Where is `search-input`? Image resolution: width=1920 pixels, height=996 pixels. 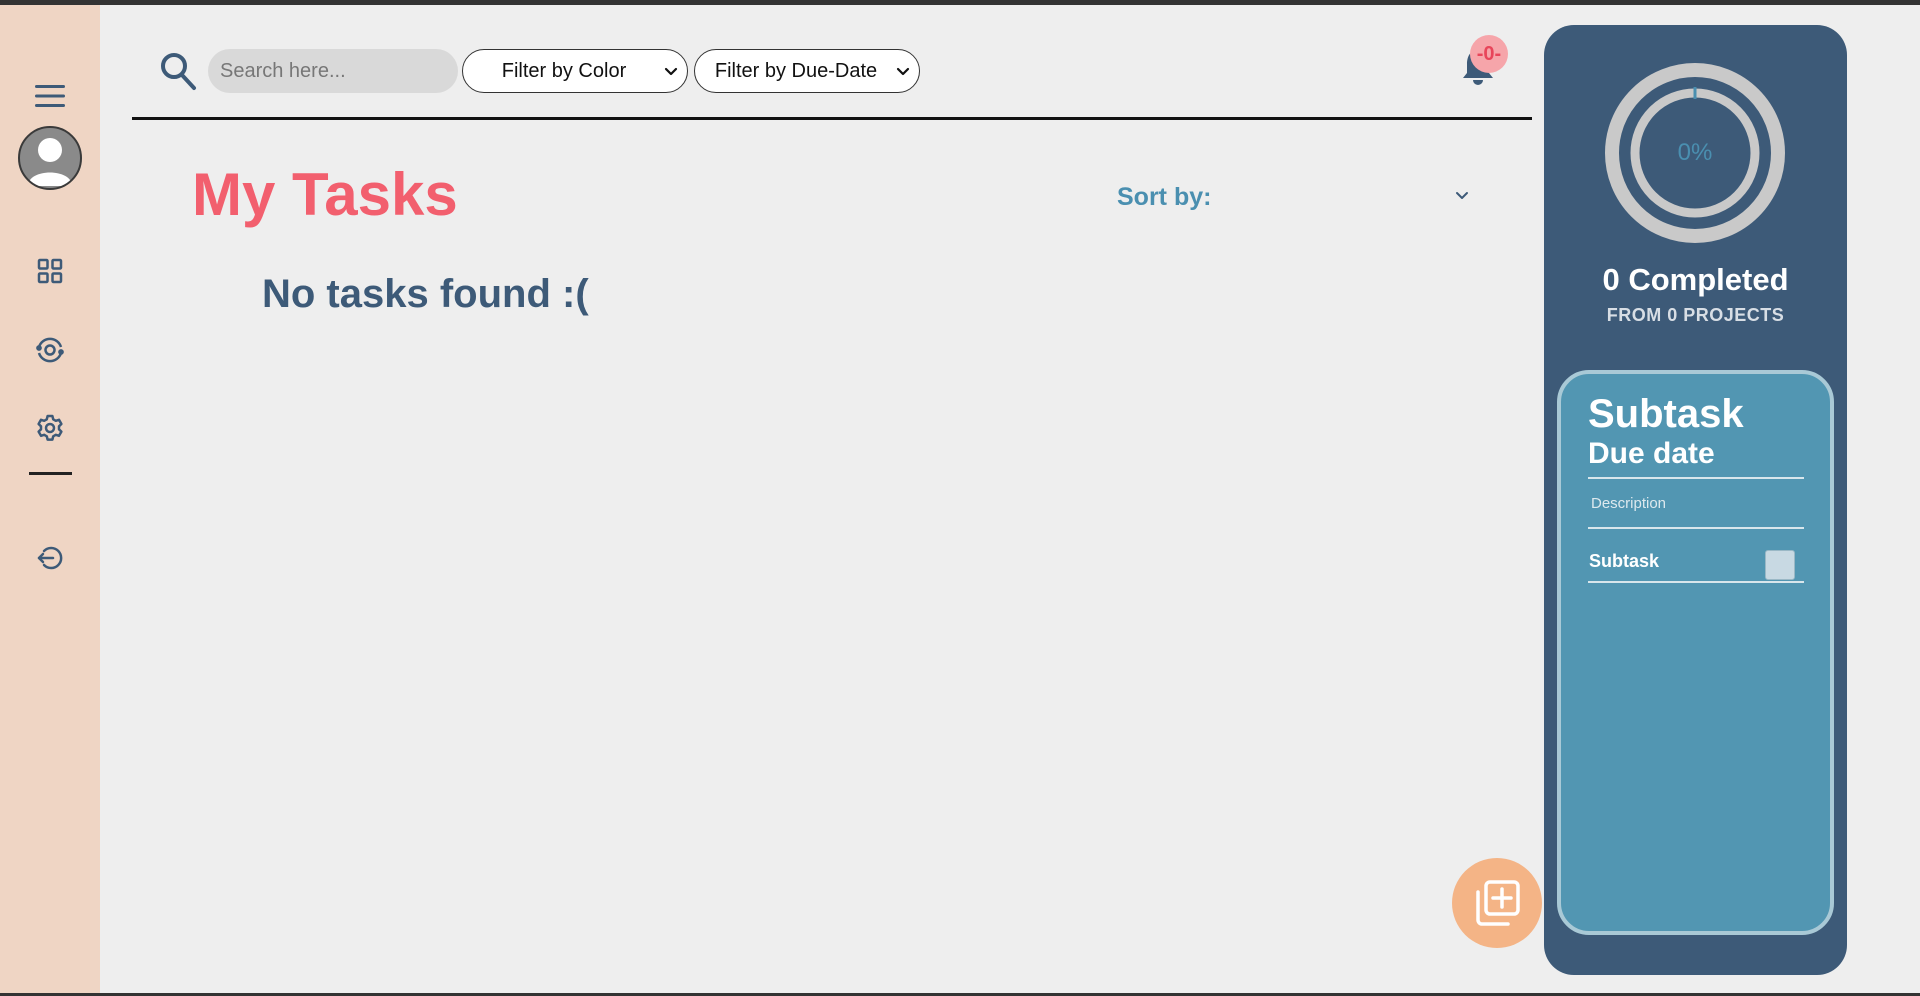 search-input is located at coordinates (333, 71).